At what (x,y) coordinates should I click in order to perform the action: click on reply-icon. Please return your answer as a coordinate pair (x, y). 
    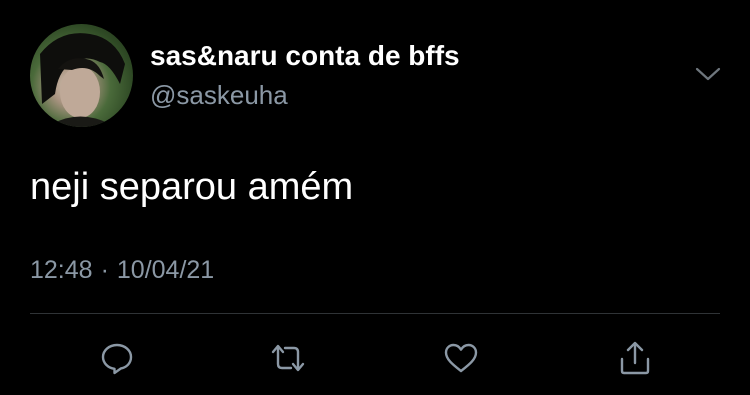
    Looking at the image, I should click on (117, 359).